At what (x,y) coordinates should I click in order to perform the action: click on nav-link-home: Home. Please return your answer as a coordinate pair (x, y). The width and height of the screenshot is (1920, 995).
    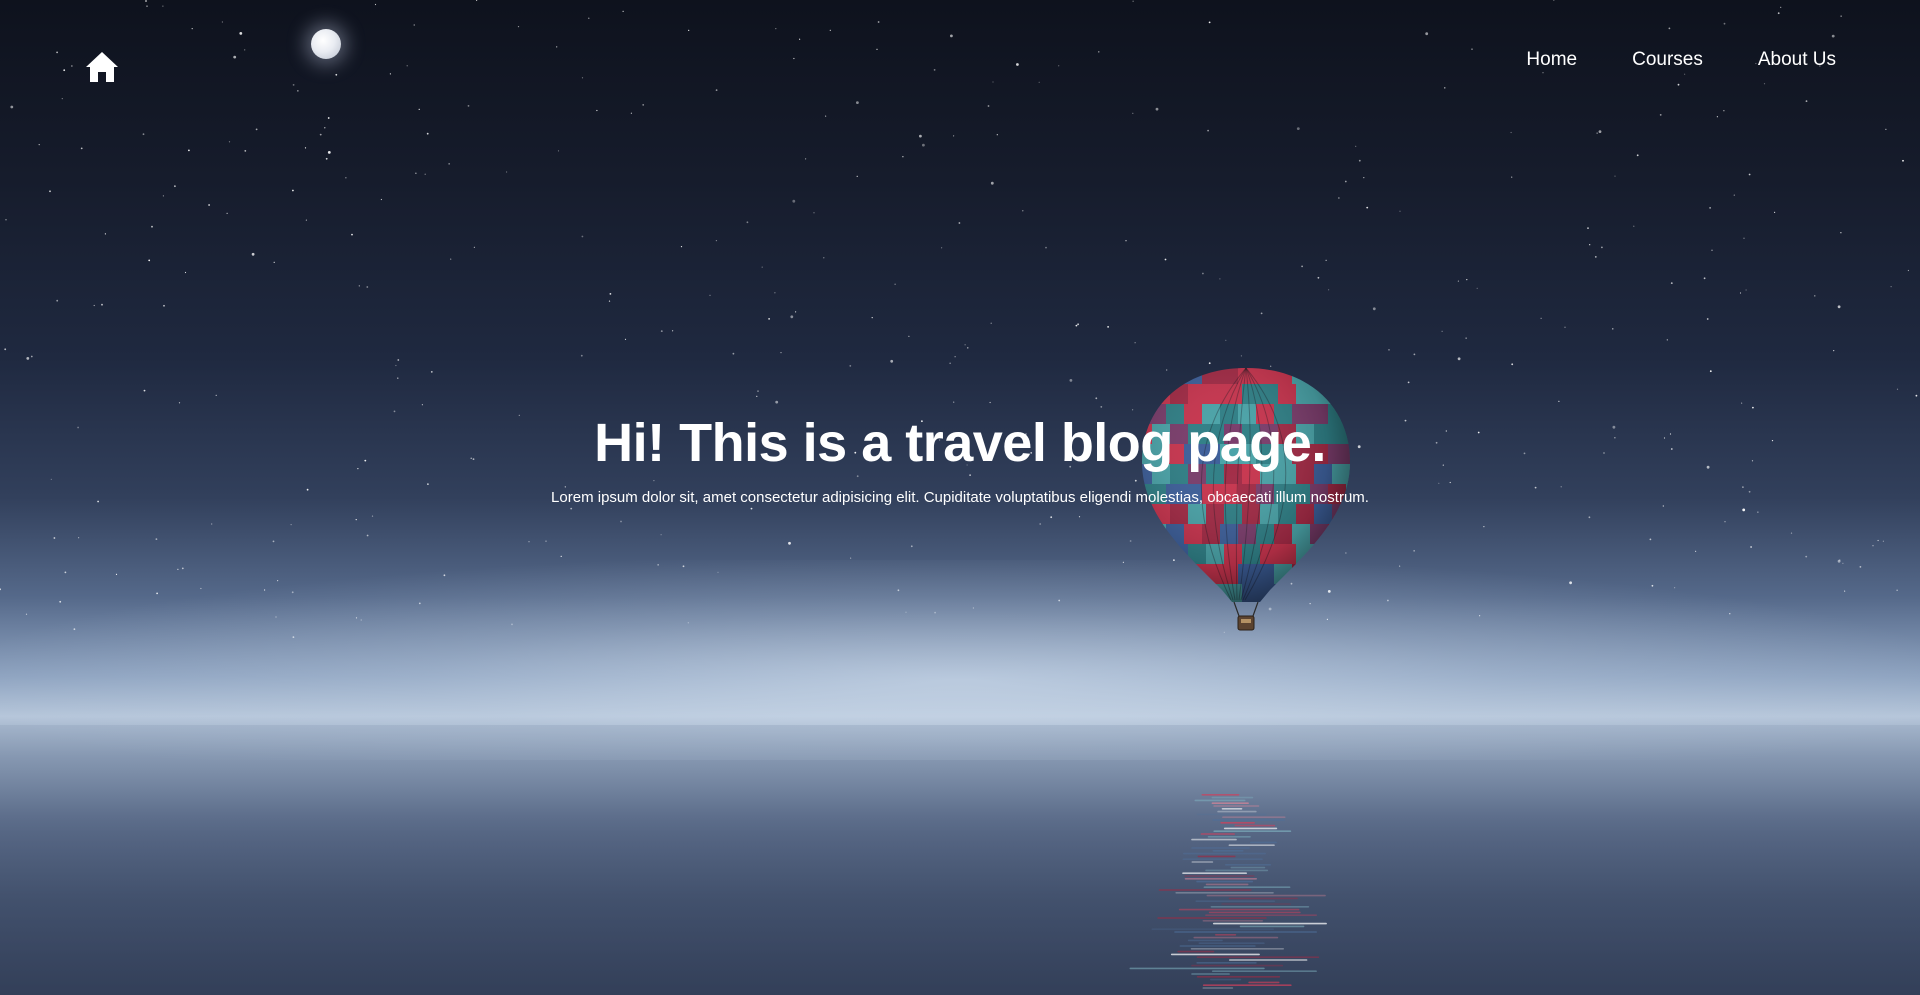
    Looking at the image, I should click on (1551, 60).